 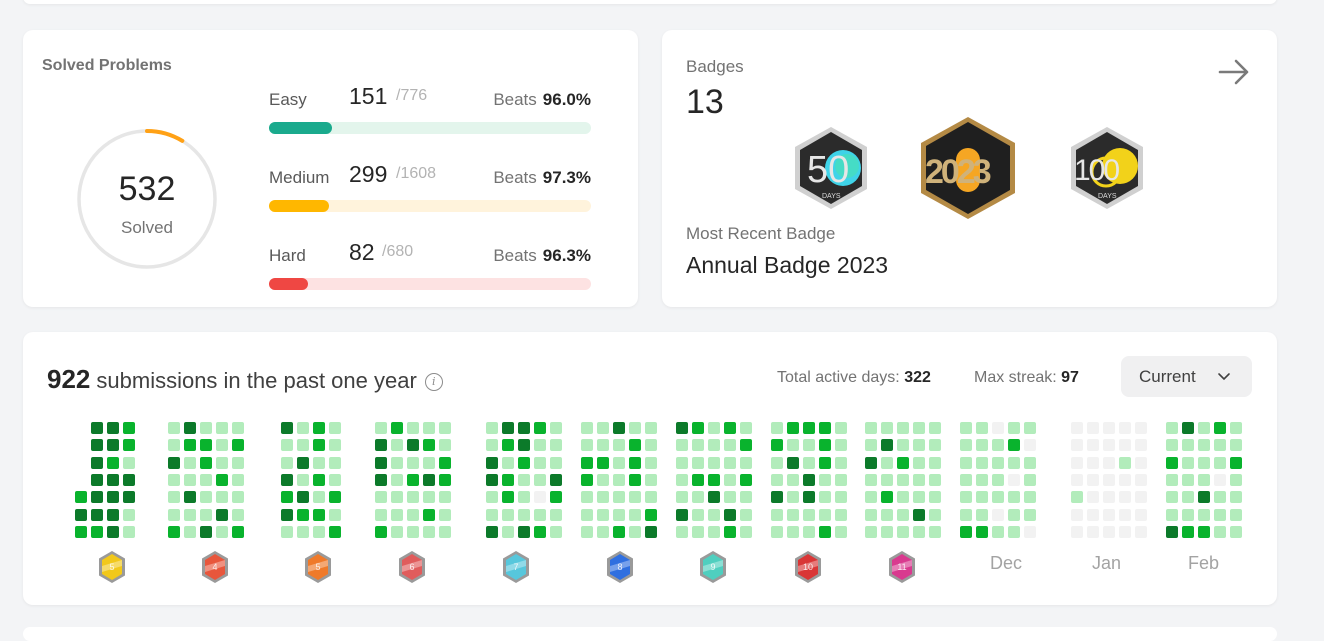 I want to click on monthly-challenge-badge-icon: 4, so click(x=215, y=567).